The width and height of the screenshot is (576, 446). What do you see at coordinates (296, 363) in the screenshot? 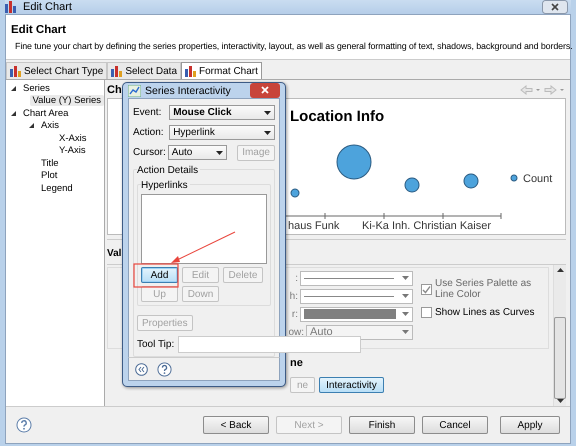
I see `section-heading: ne` at bounding box center [296, 363].